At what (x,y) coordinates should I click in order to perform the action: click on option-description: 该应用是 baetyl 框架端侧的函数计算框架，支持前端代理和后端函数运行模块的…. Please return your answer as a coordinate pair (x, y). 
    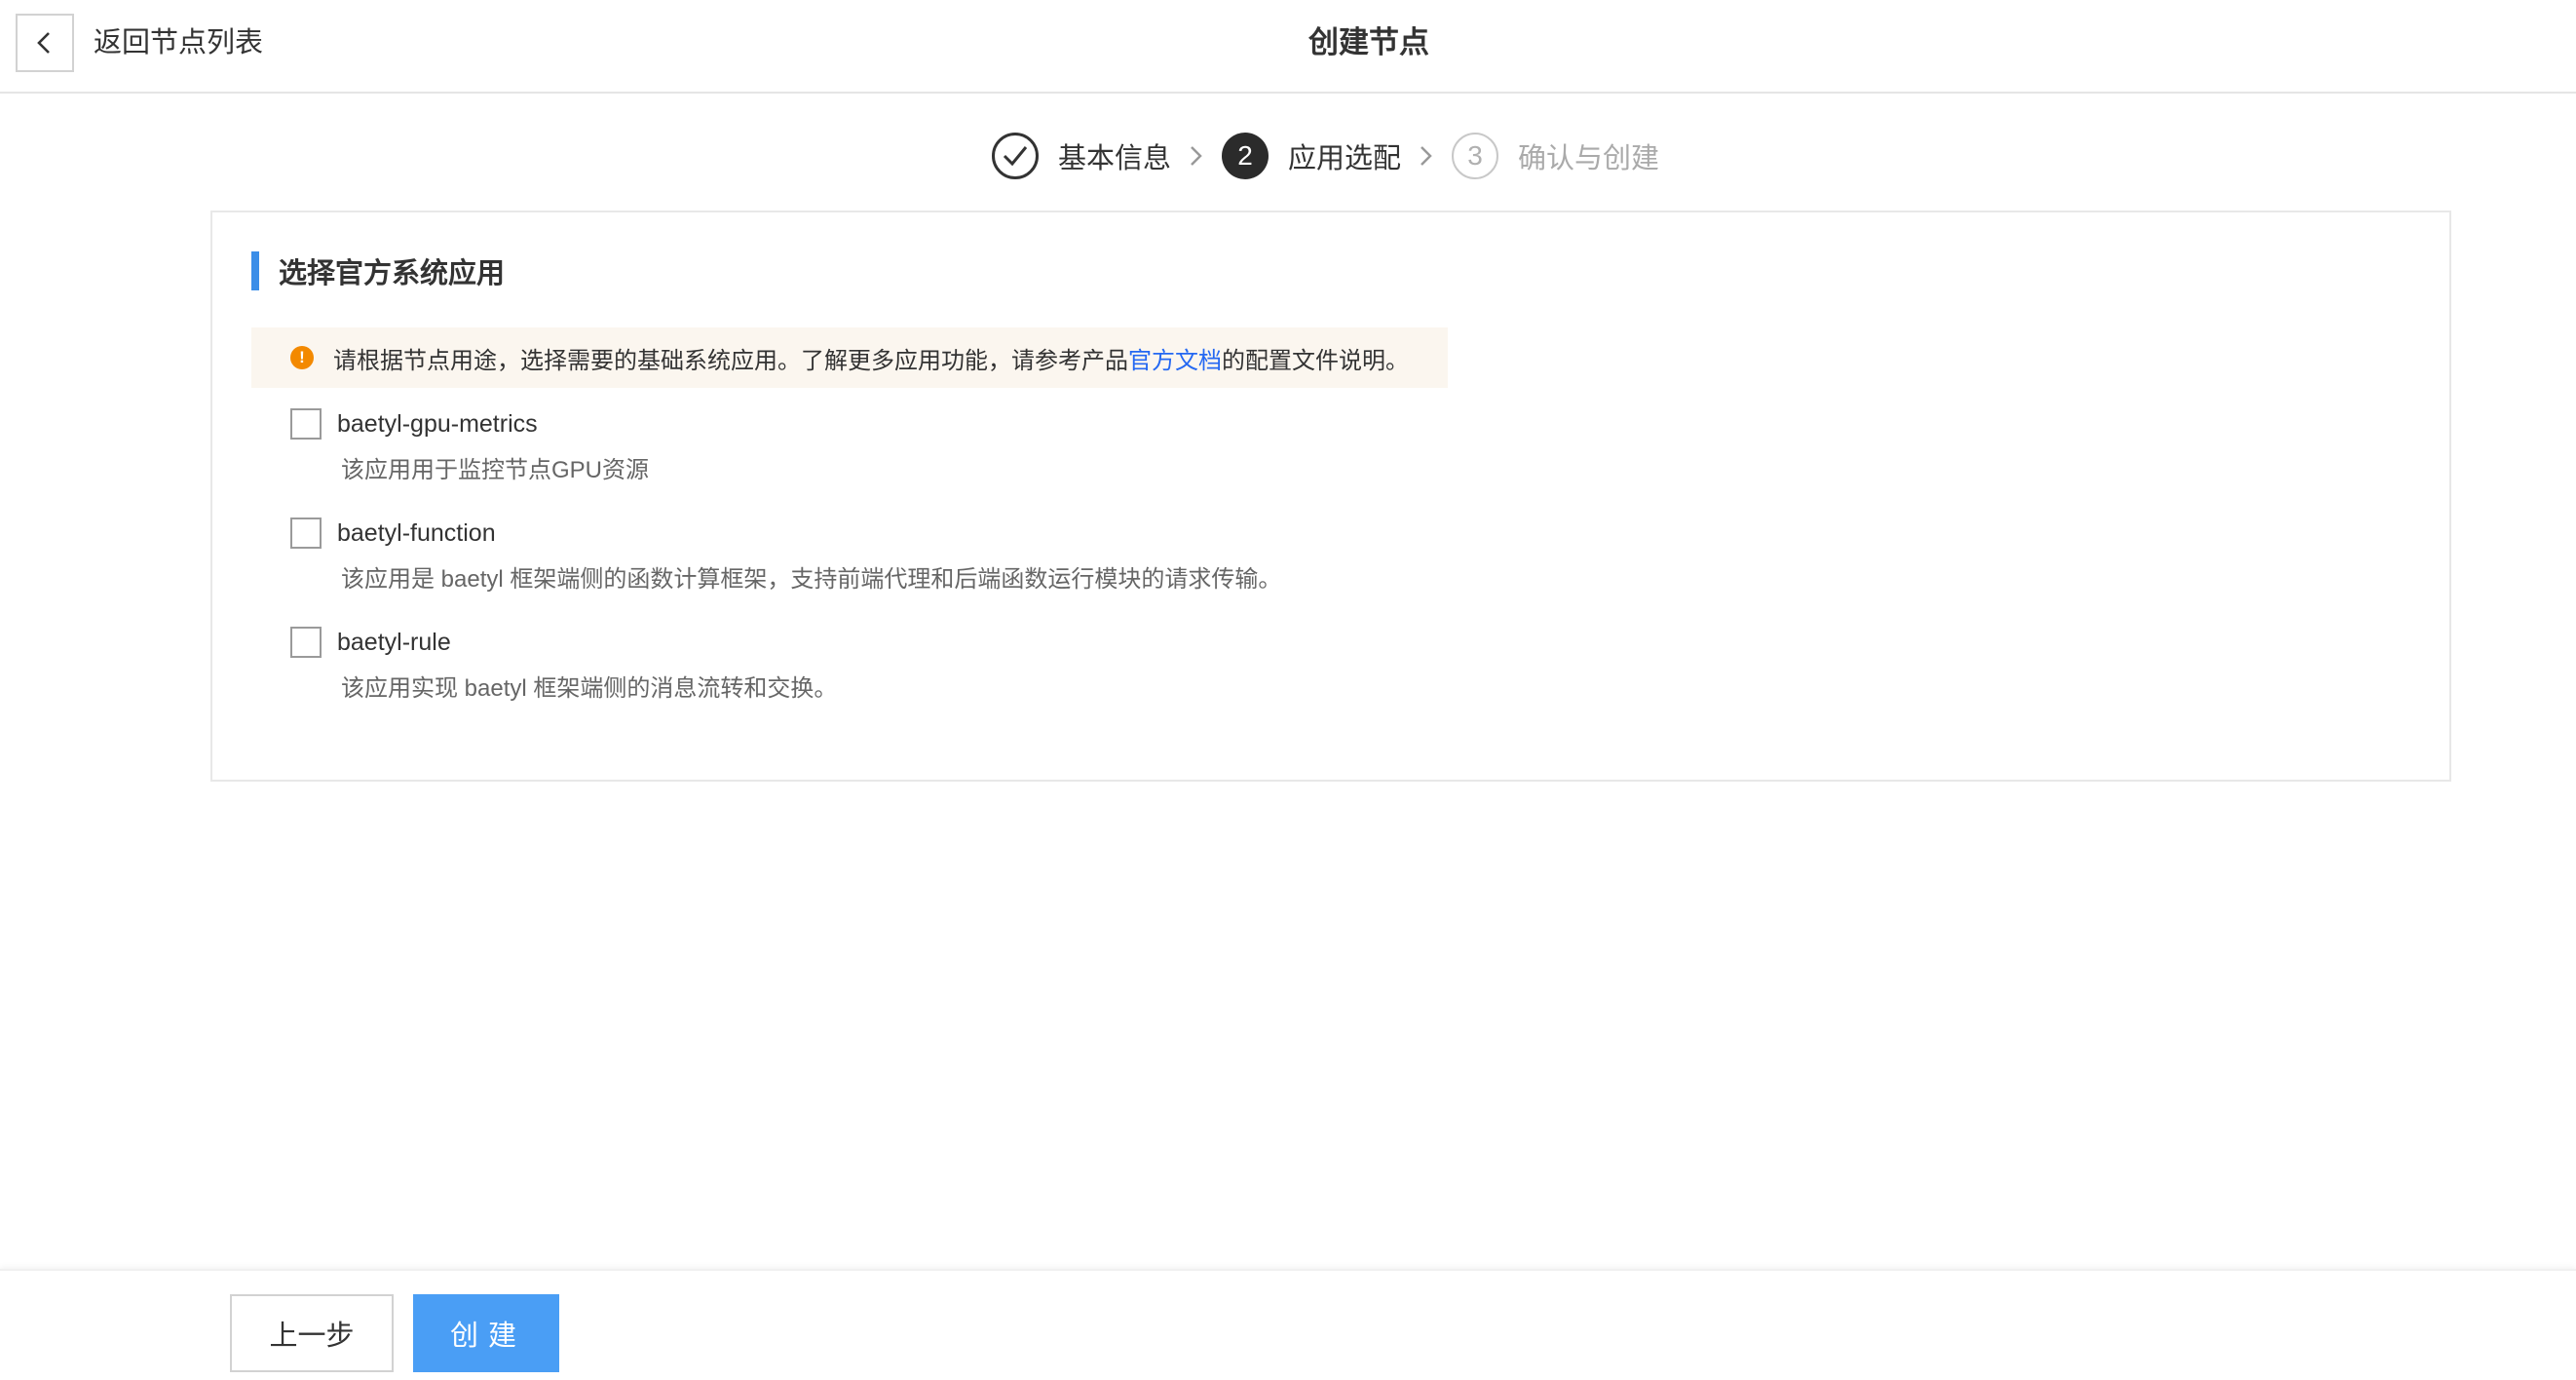
    Looking at the image, I should click on (811, 579).